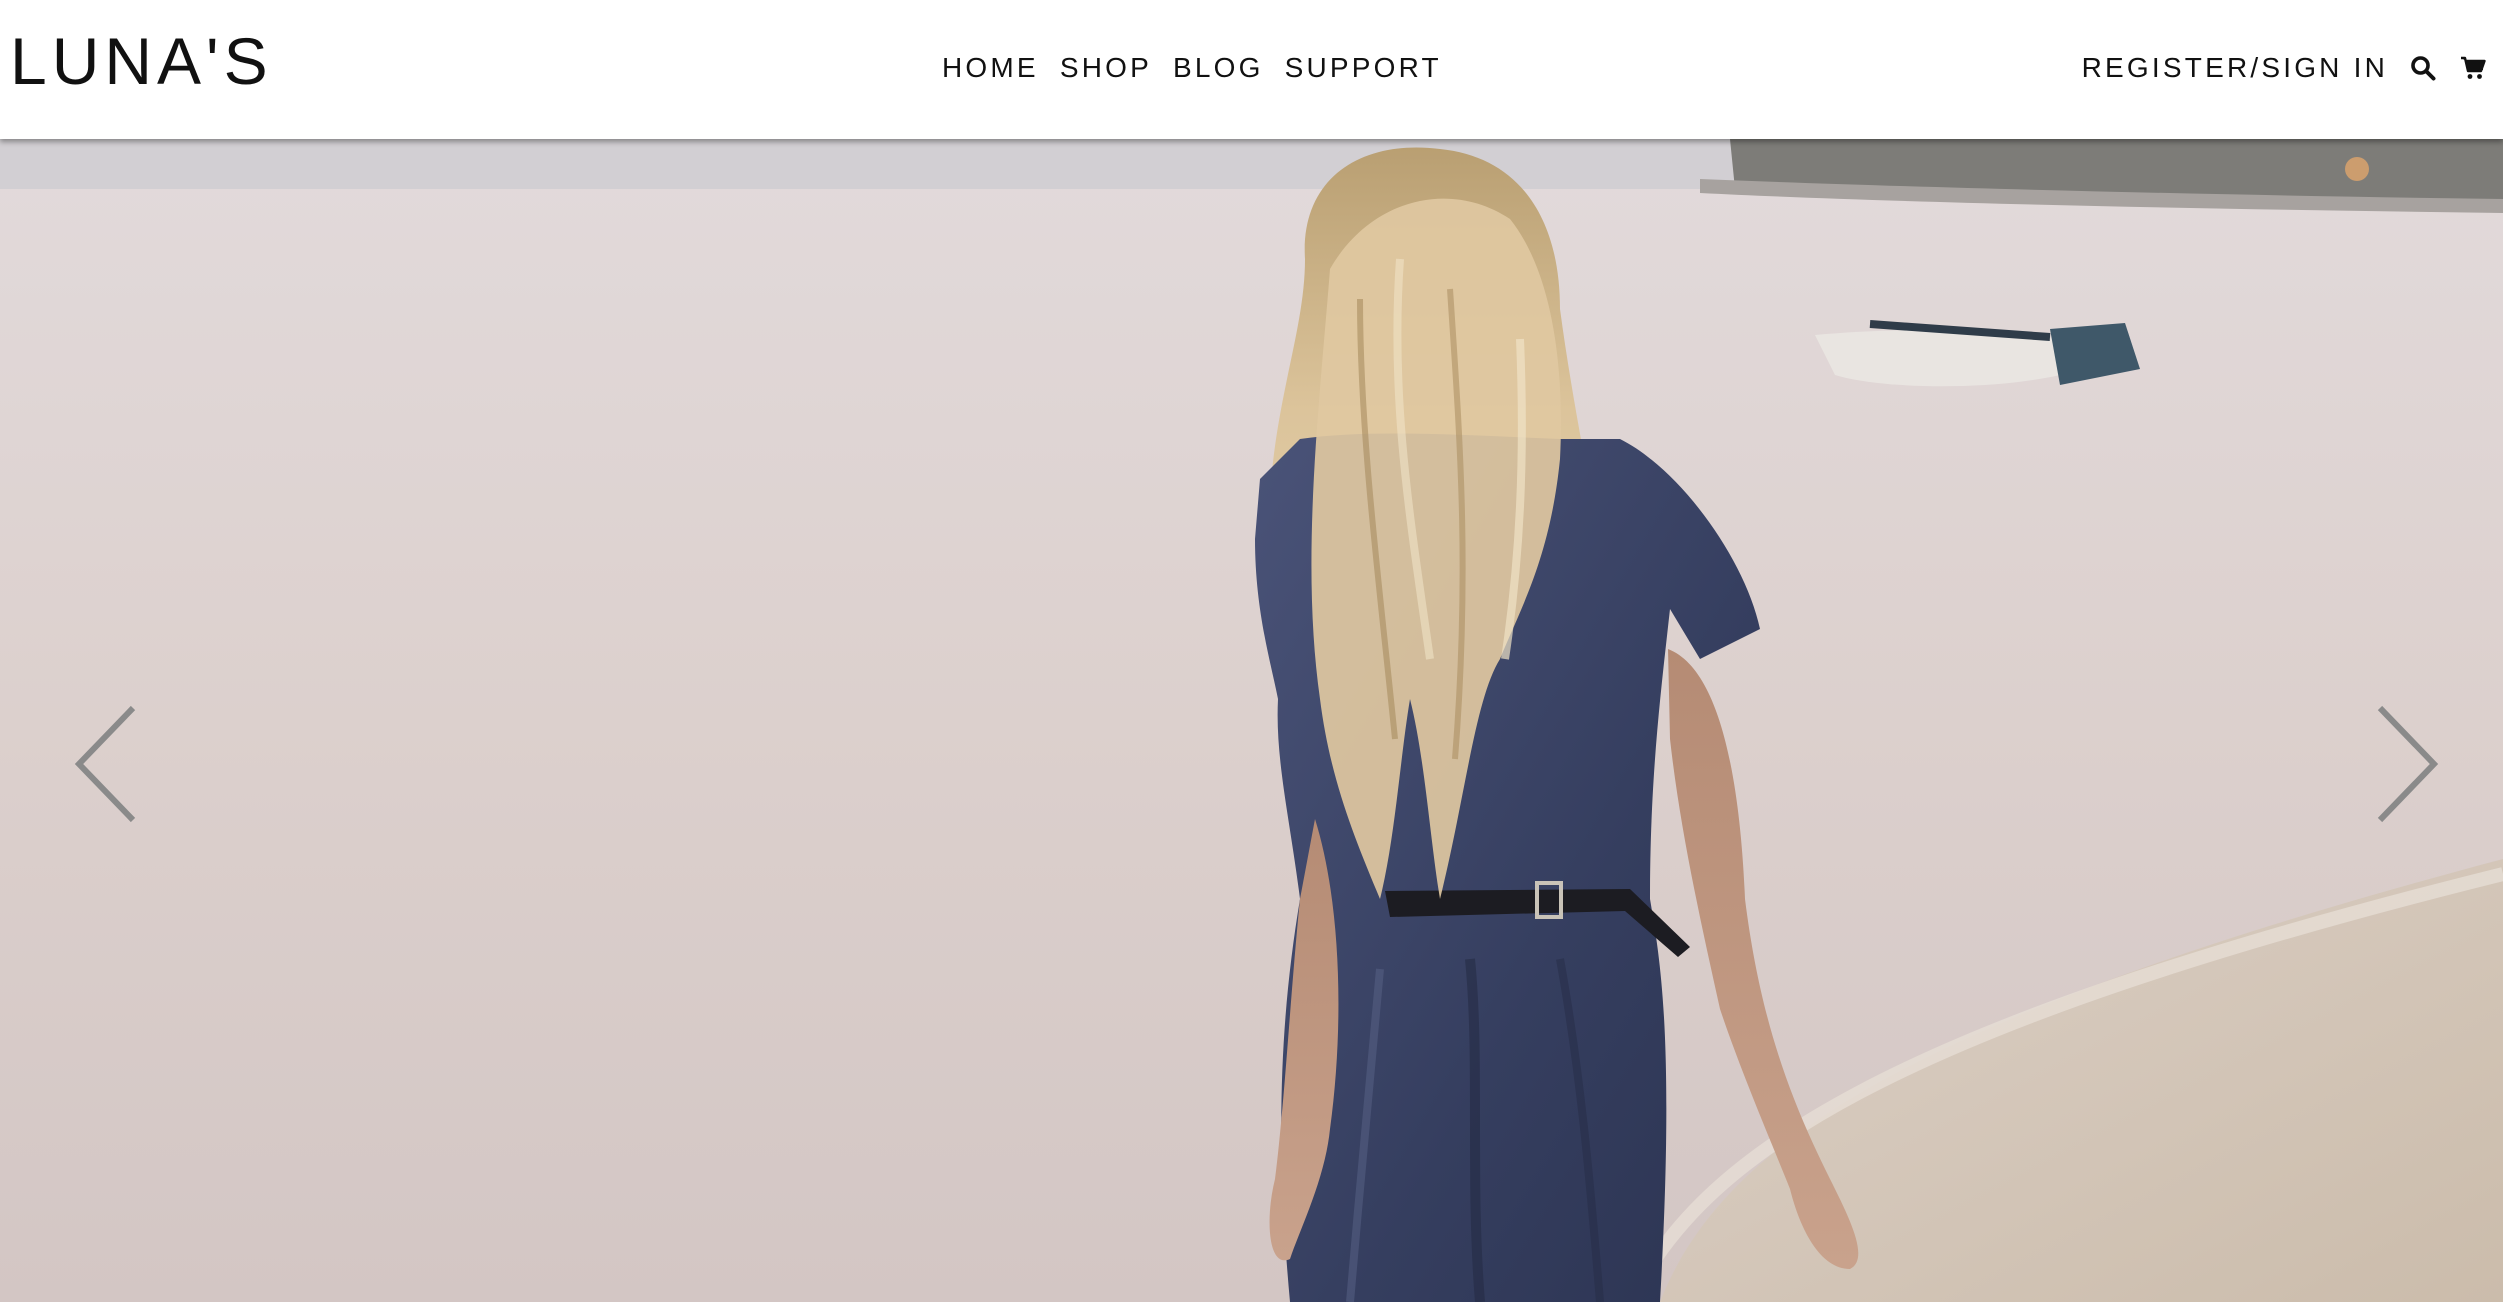 This screenshot has width=2503, height=1302. I want to click on slider-next-button, so click(2408, 764).